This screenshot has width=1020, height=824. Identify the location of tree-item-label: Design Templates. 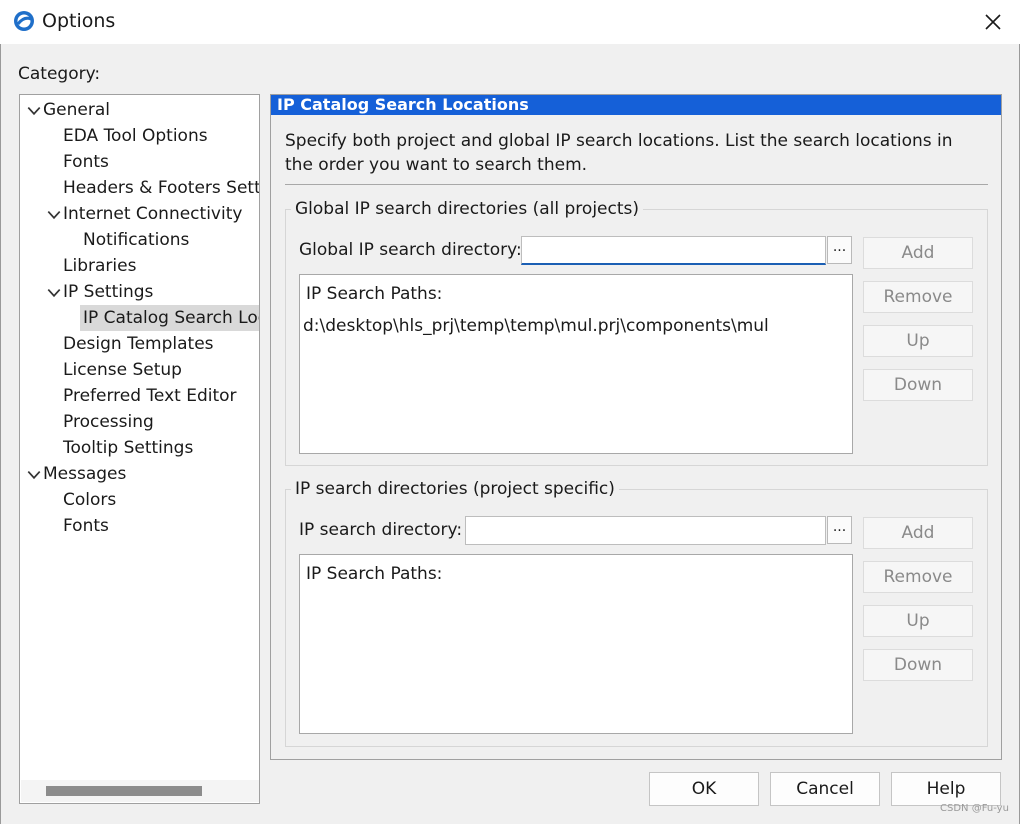
(138, 344).